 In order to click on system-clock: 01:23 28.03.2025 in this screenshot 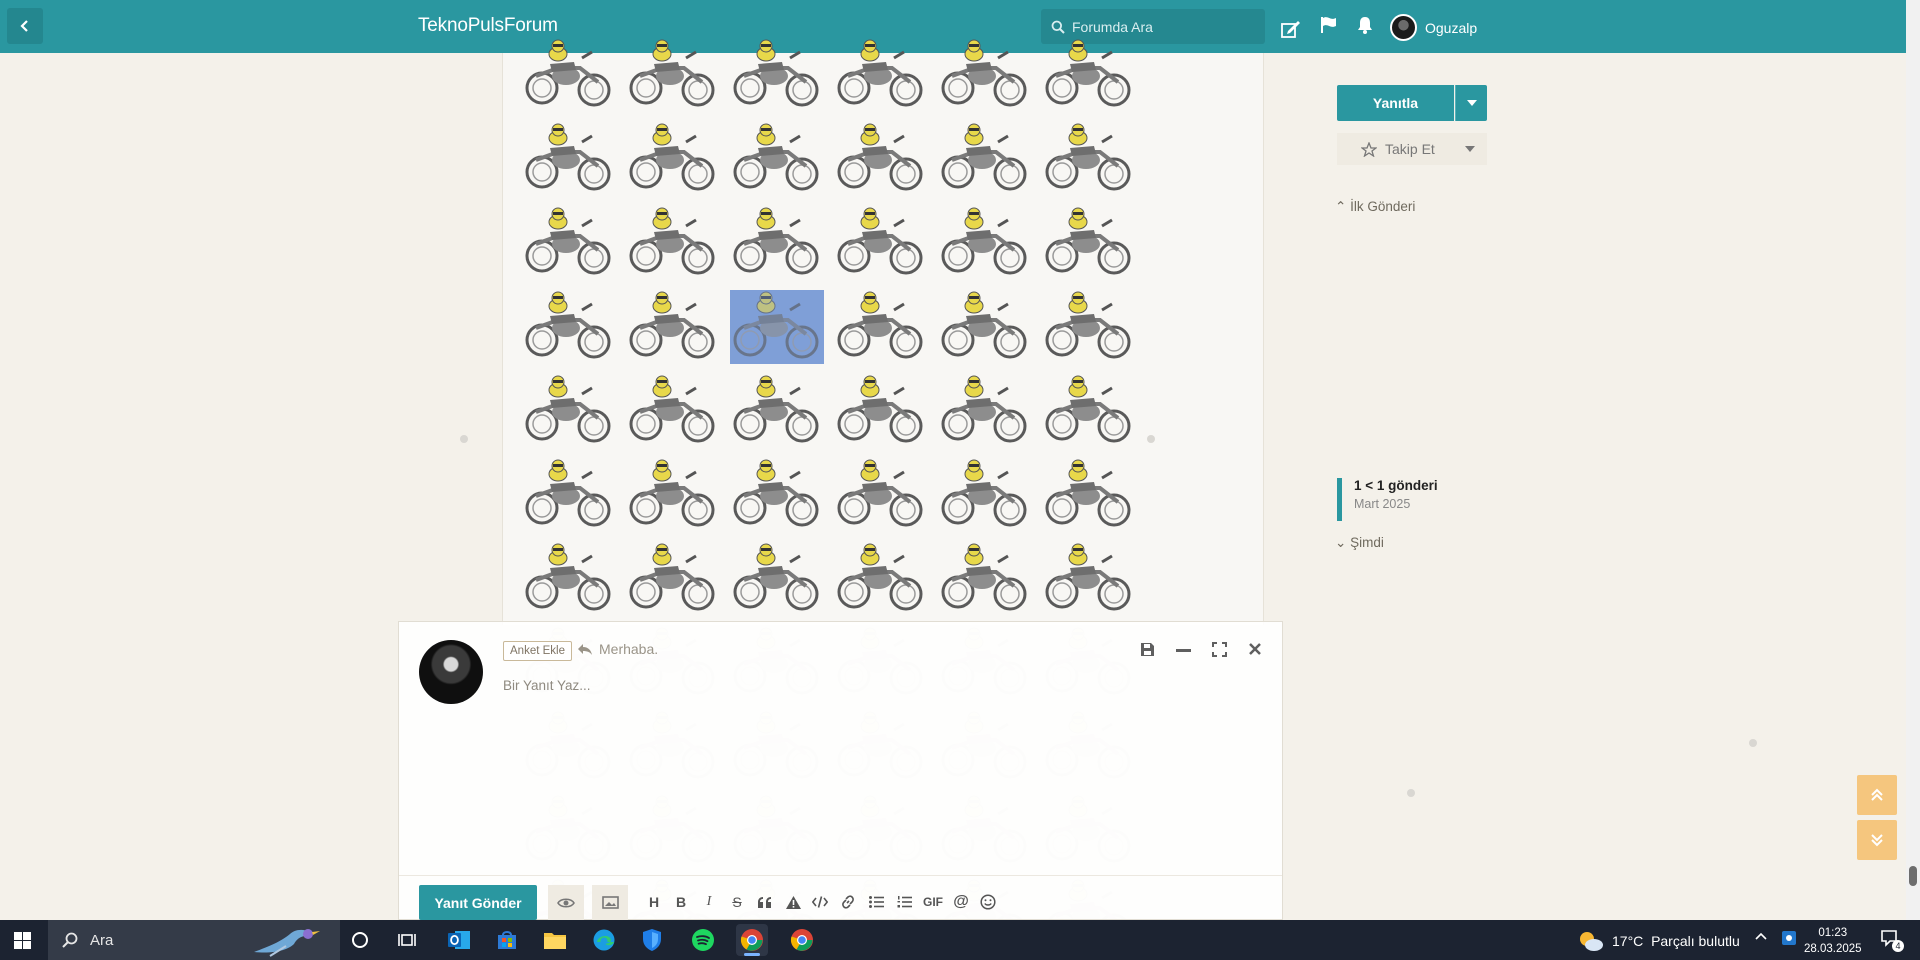, I will do `click(1833, 941)`.